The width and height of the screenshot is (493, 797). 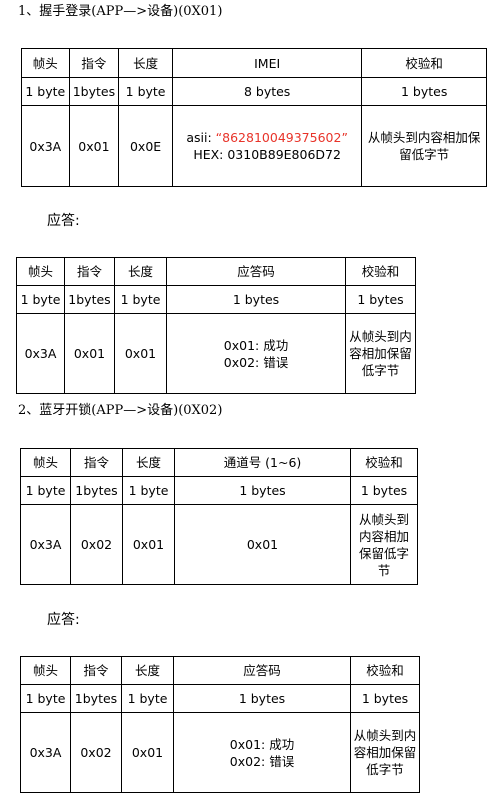 I want to click on table-header-row: 帧头 指令 长度 通道号 (1~6) 校验和, so click(x=219, y=462).